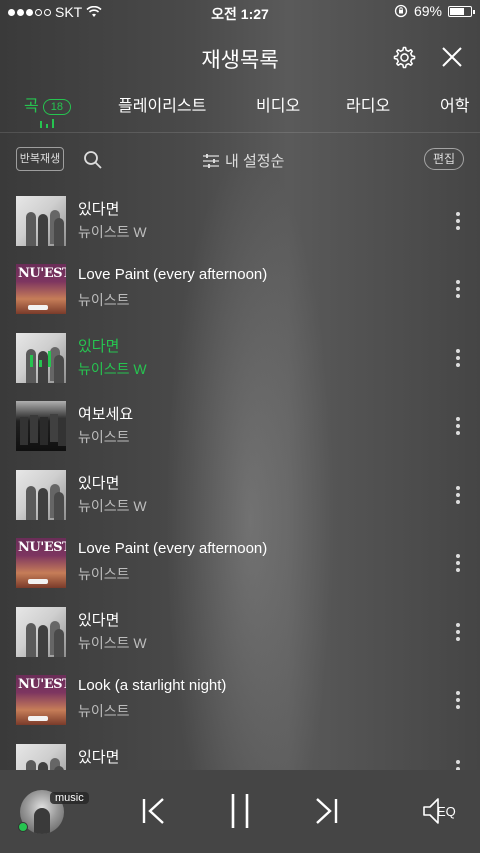  What do you see at coordinates (154, 811) in the screenshot?
I see `previous-icon` at bounding box center [154, 811].